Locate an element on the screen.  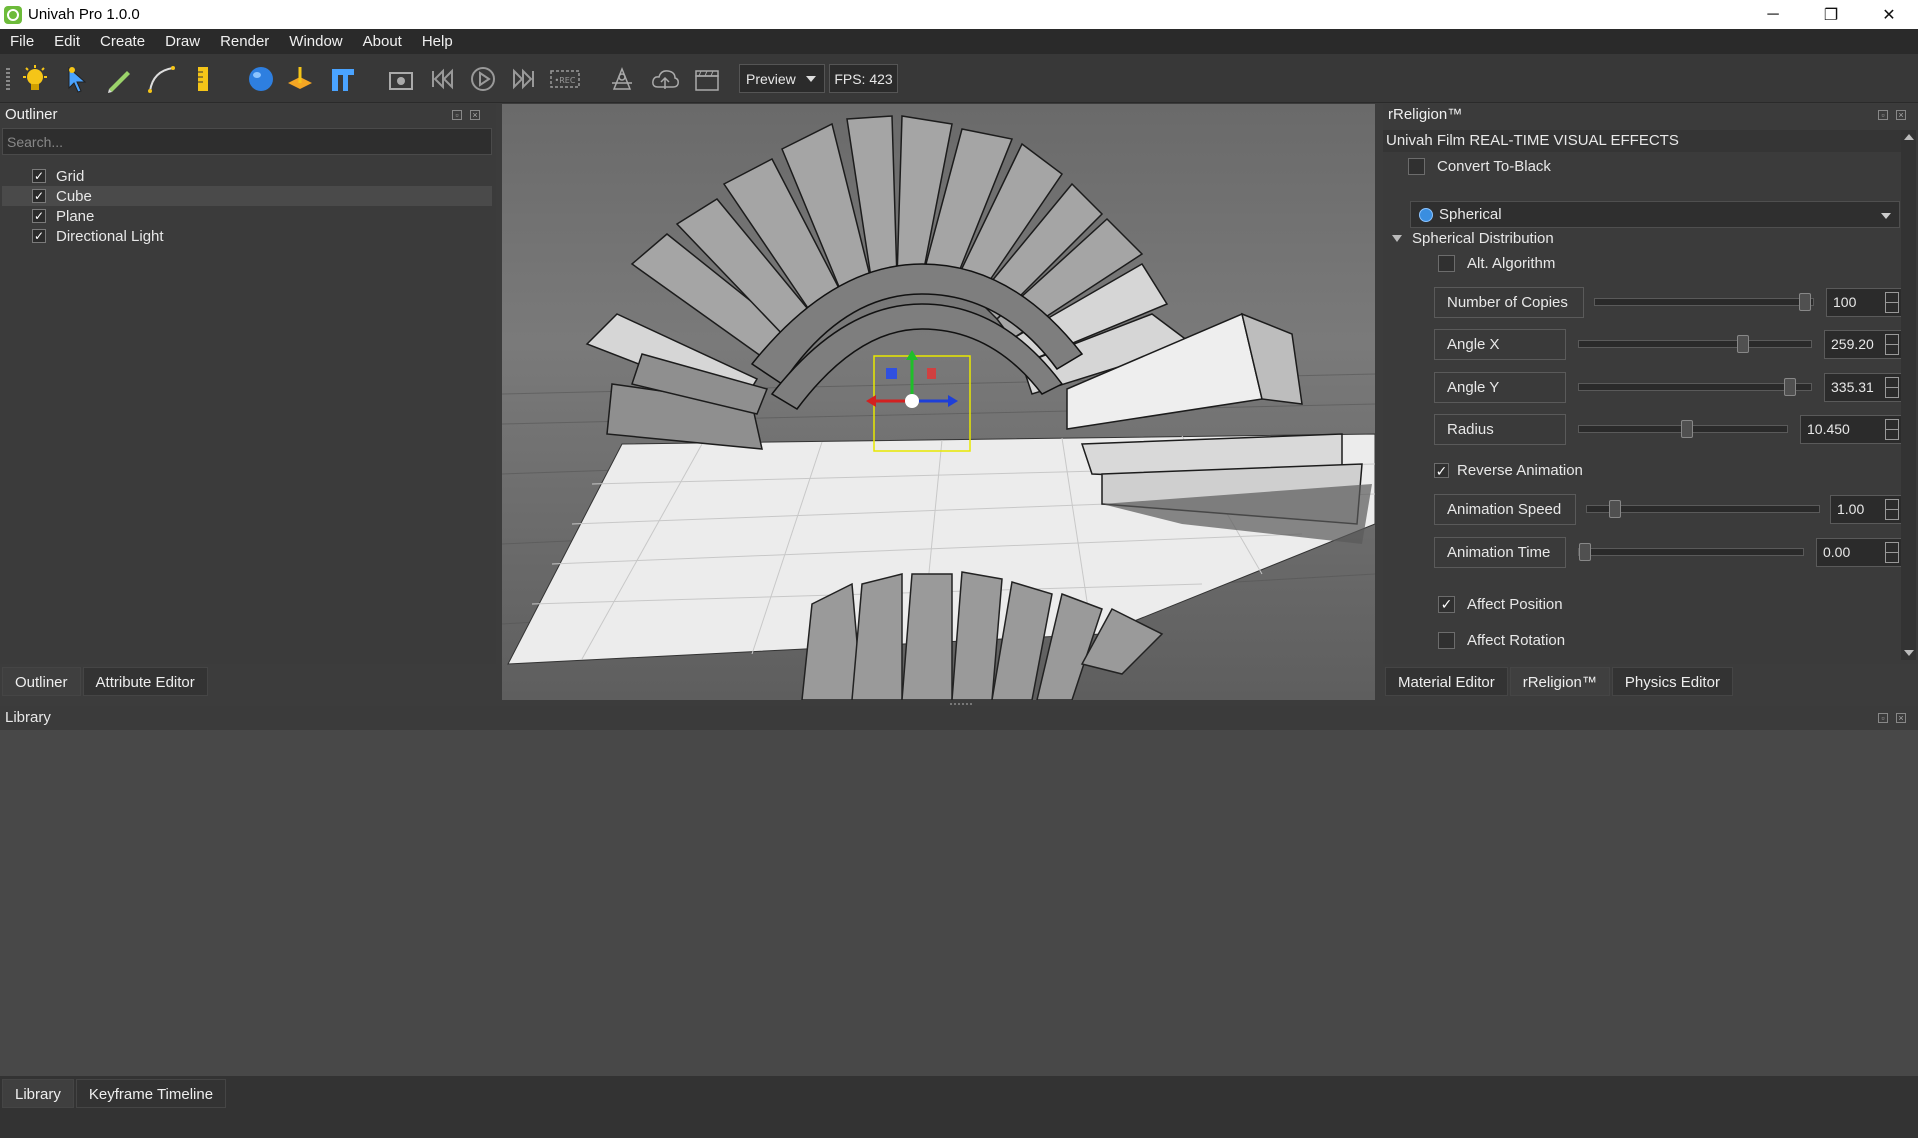
angle-x-spinbox: 259.20 is located at coordinates (1863, 344).